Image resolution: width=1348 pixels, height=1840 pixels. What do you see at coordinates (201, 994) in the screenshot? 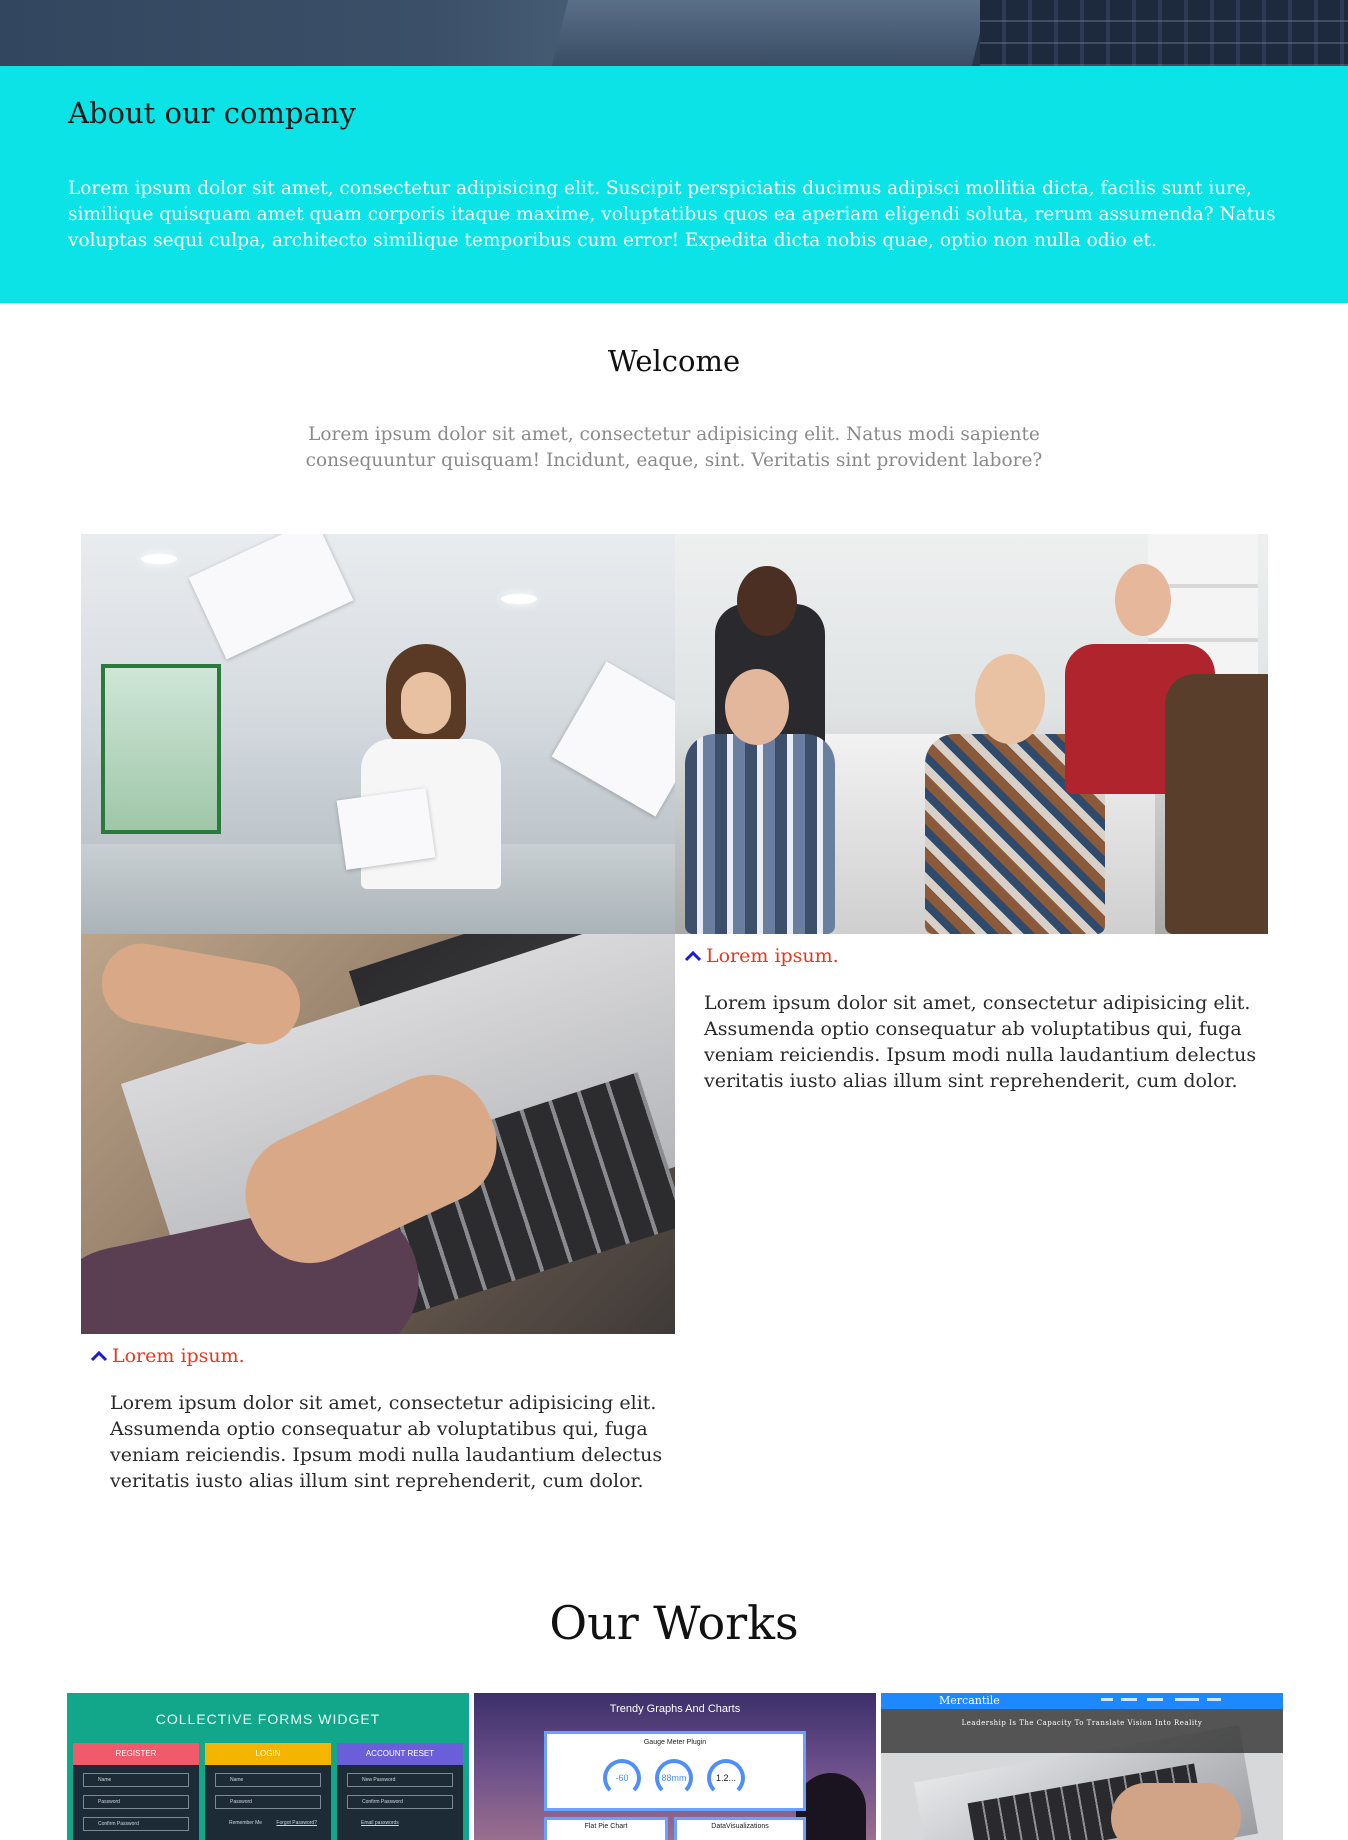
I see `left-hand` at bounding box center [201, 994].